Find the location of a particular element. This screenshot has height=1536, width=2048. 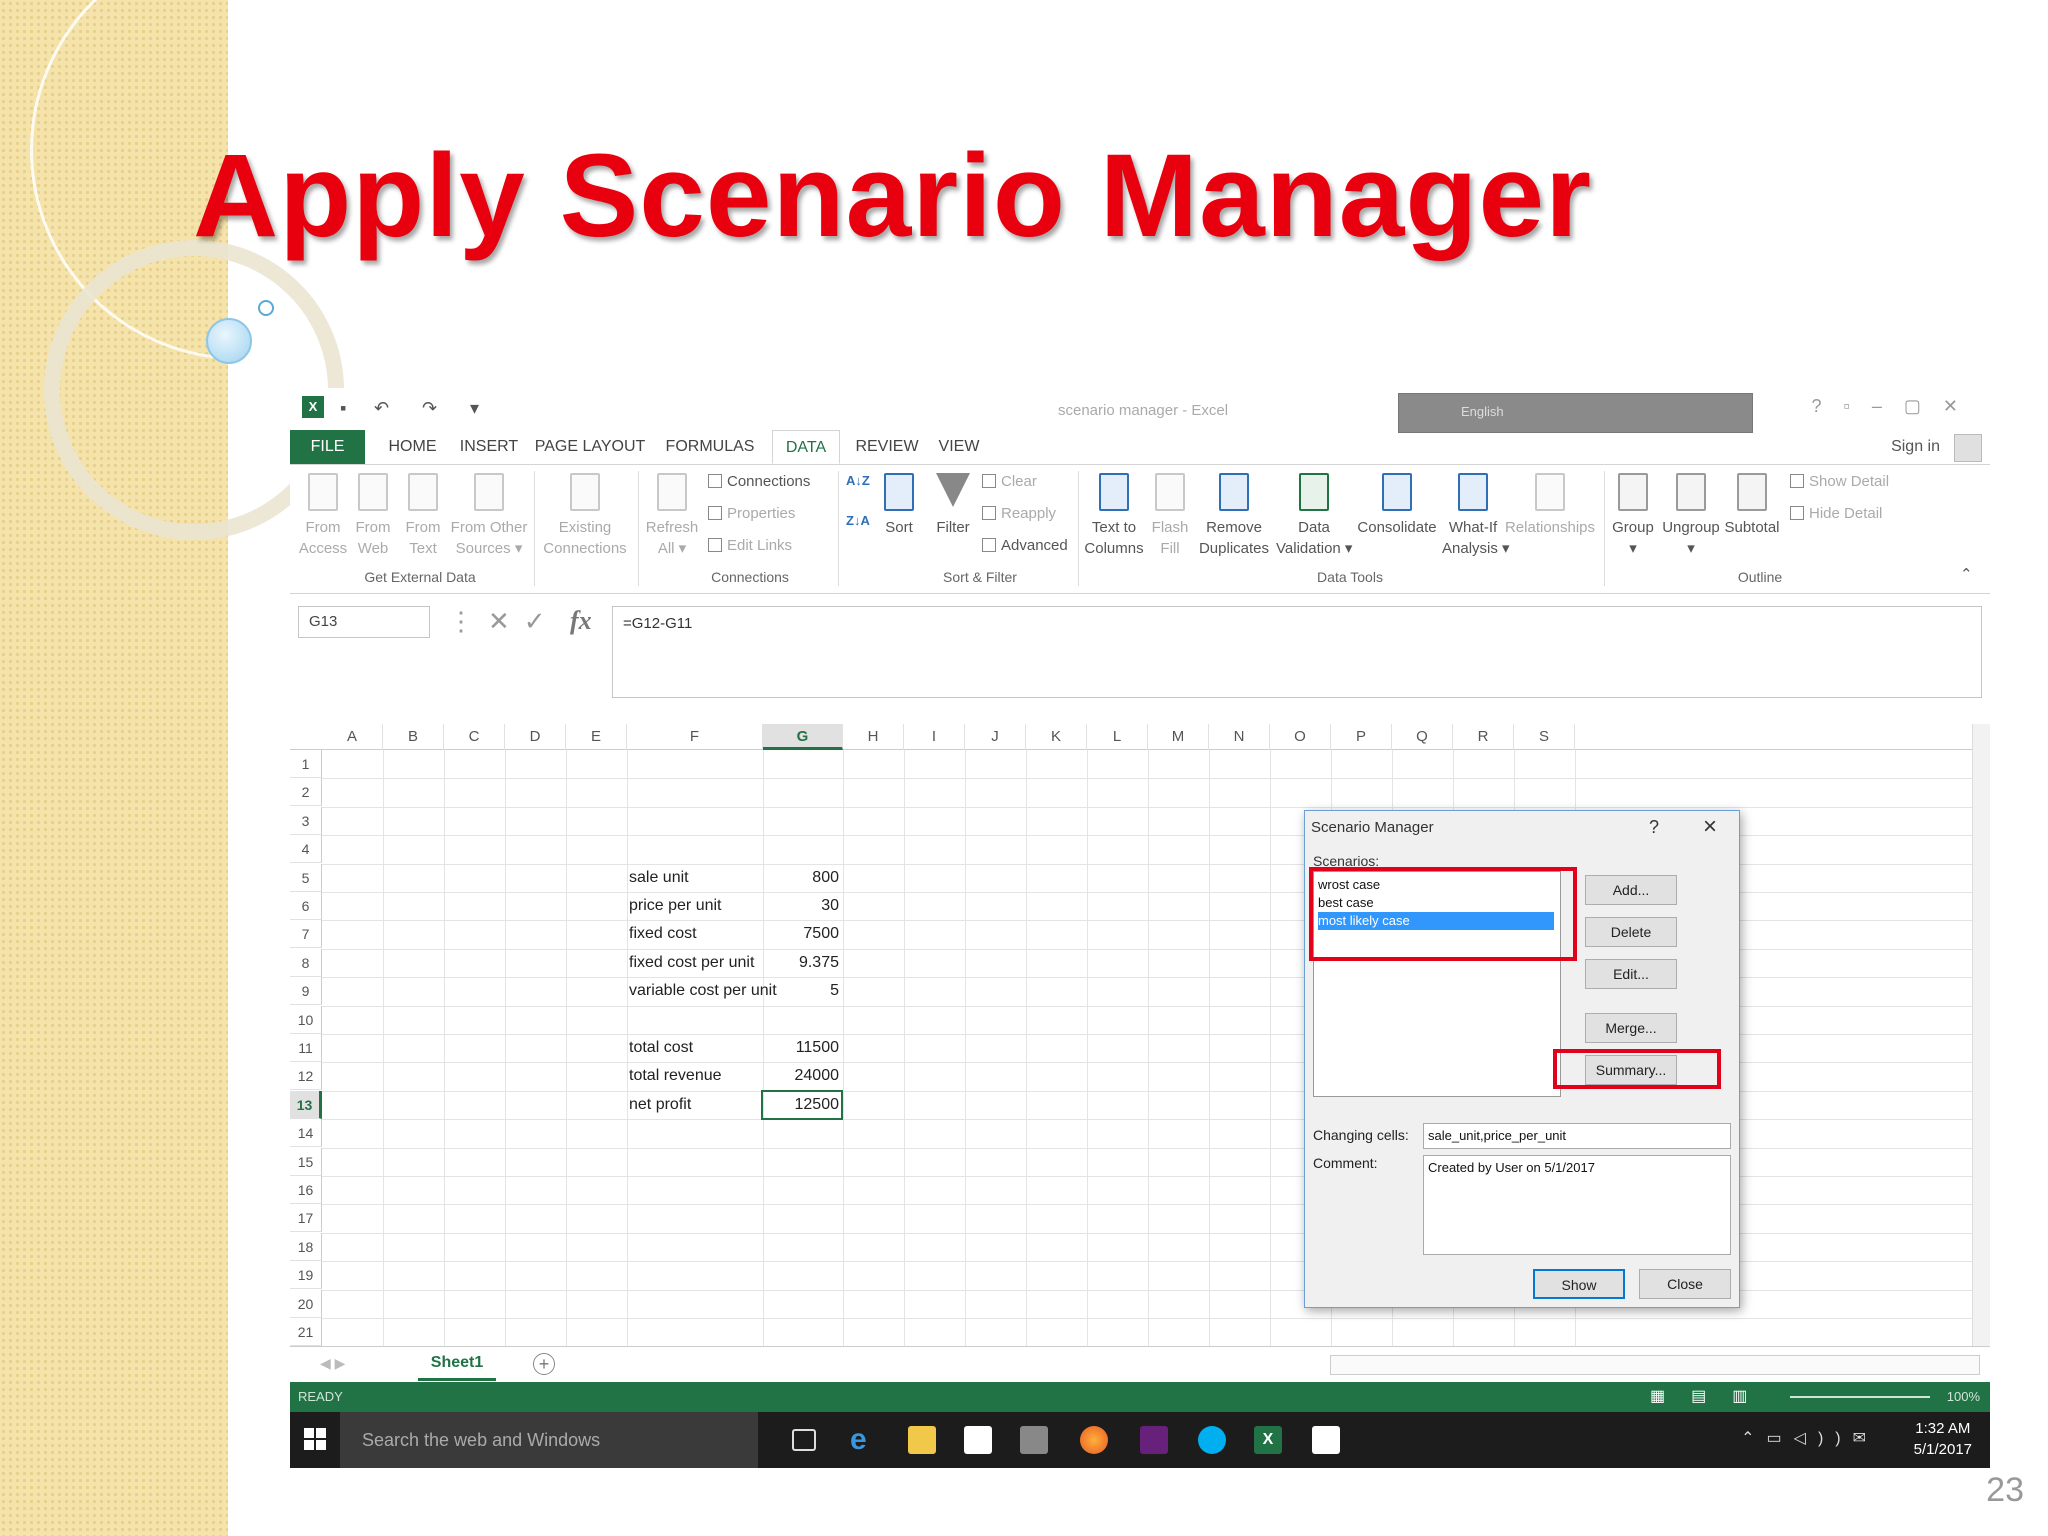

row-header-7: 7 is located at coordinates (306, 934).